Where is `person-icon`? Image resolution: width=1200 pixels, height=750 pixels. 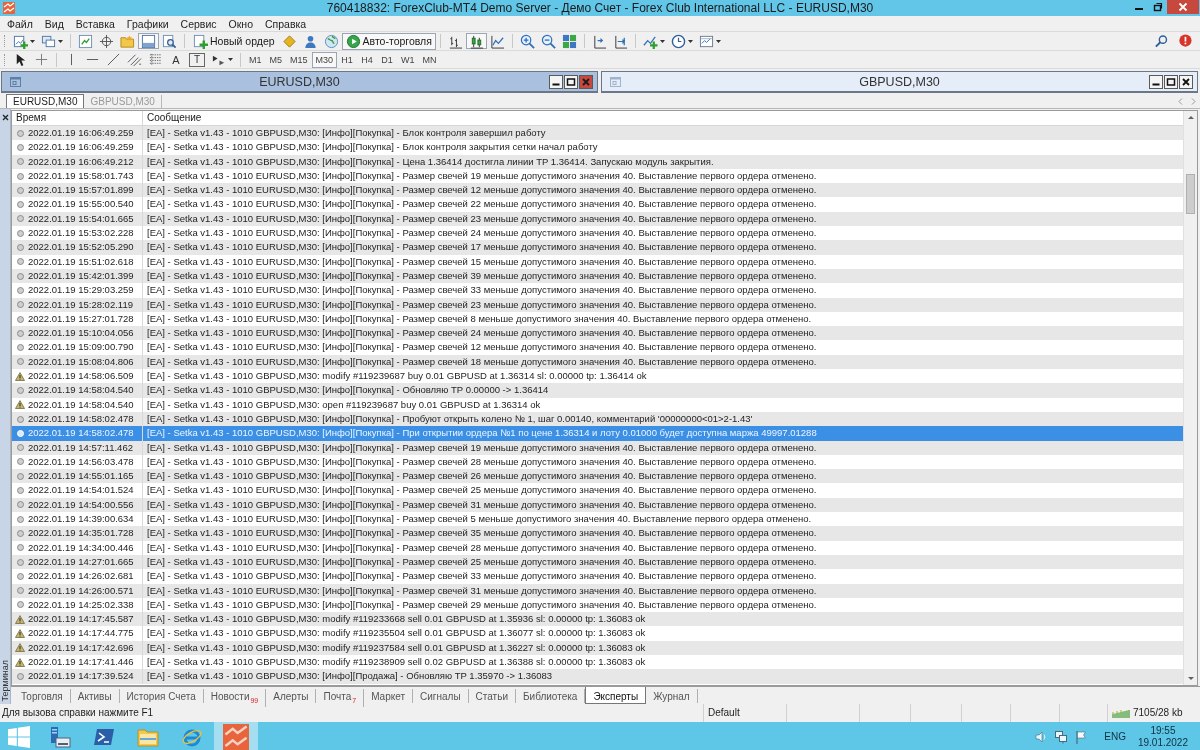
person-icon is located at coordinates (310, 41).